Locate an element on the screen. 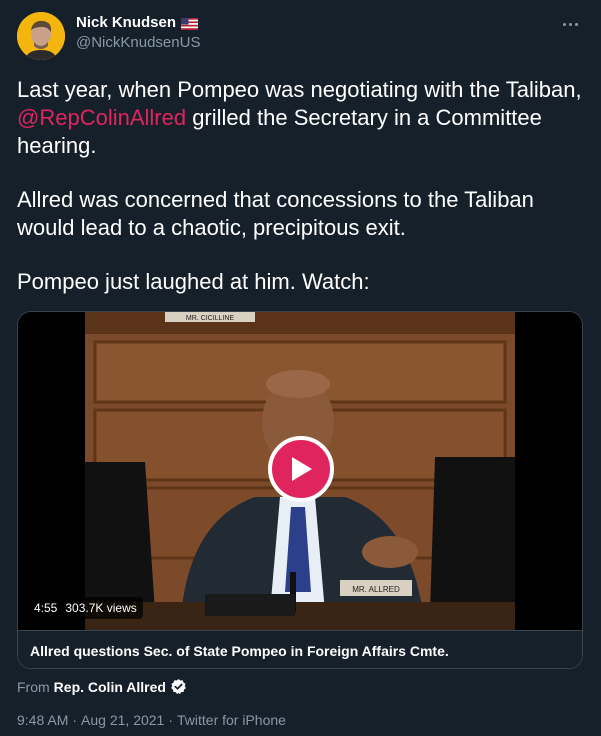 This screenshot has height=736, width=601. verified-badge-icon is located at coordinates (178, 686).